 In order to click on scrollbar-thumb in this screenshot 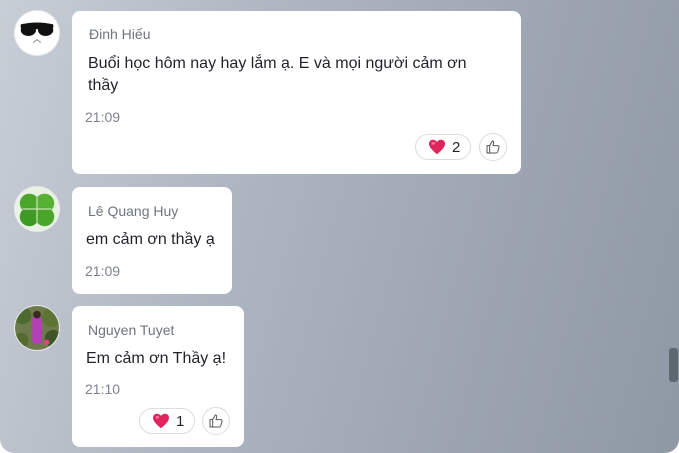, I will do `click(673, 365)`.